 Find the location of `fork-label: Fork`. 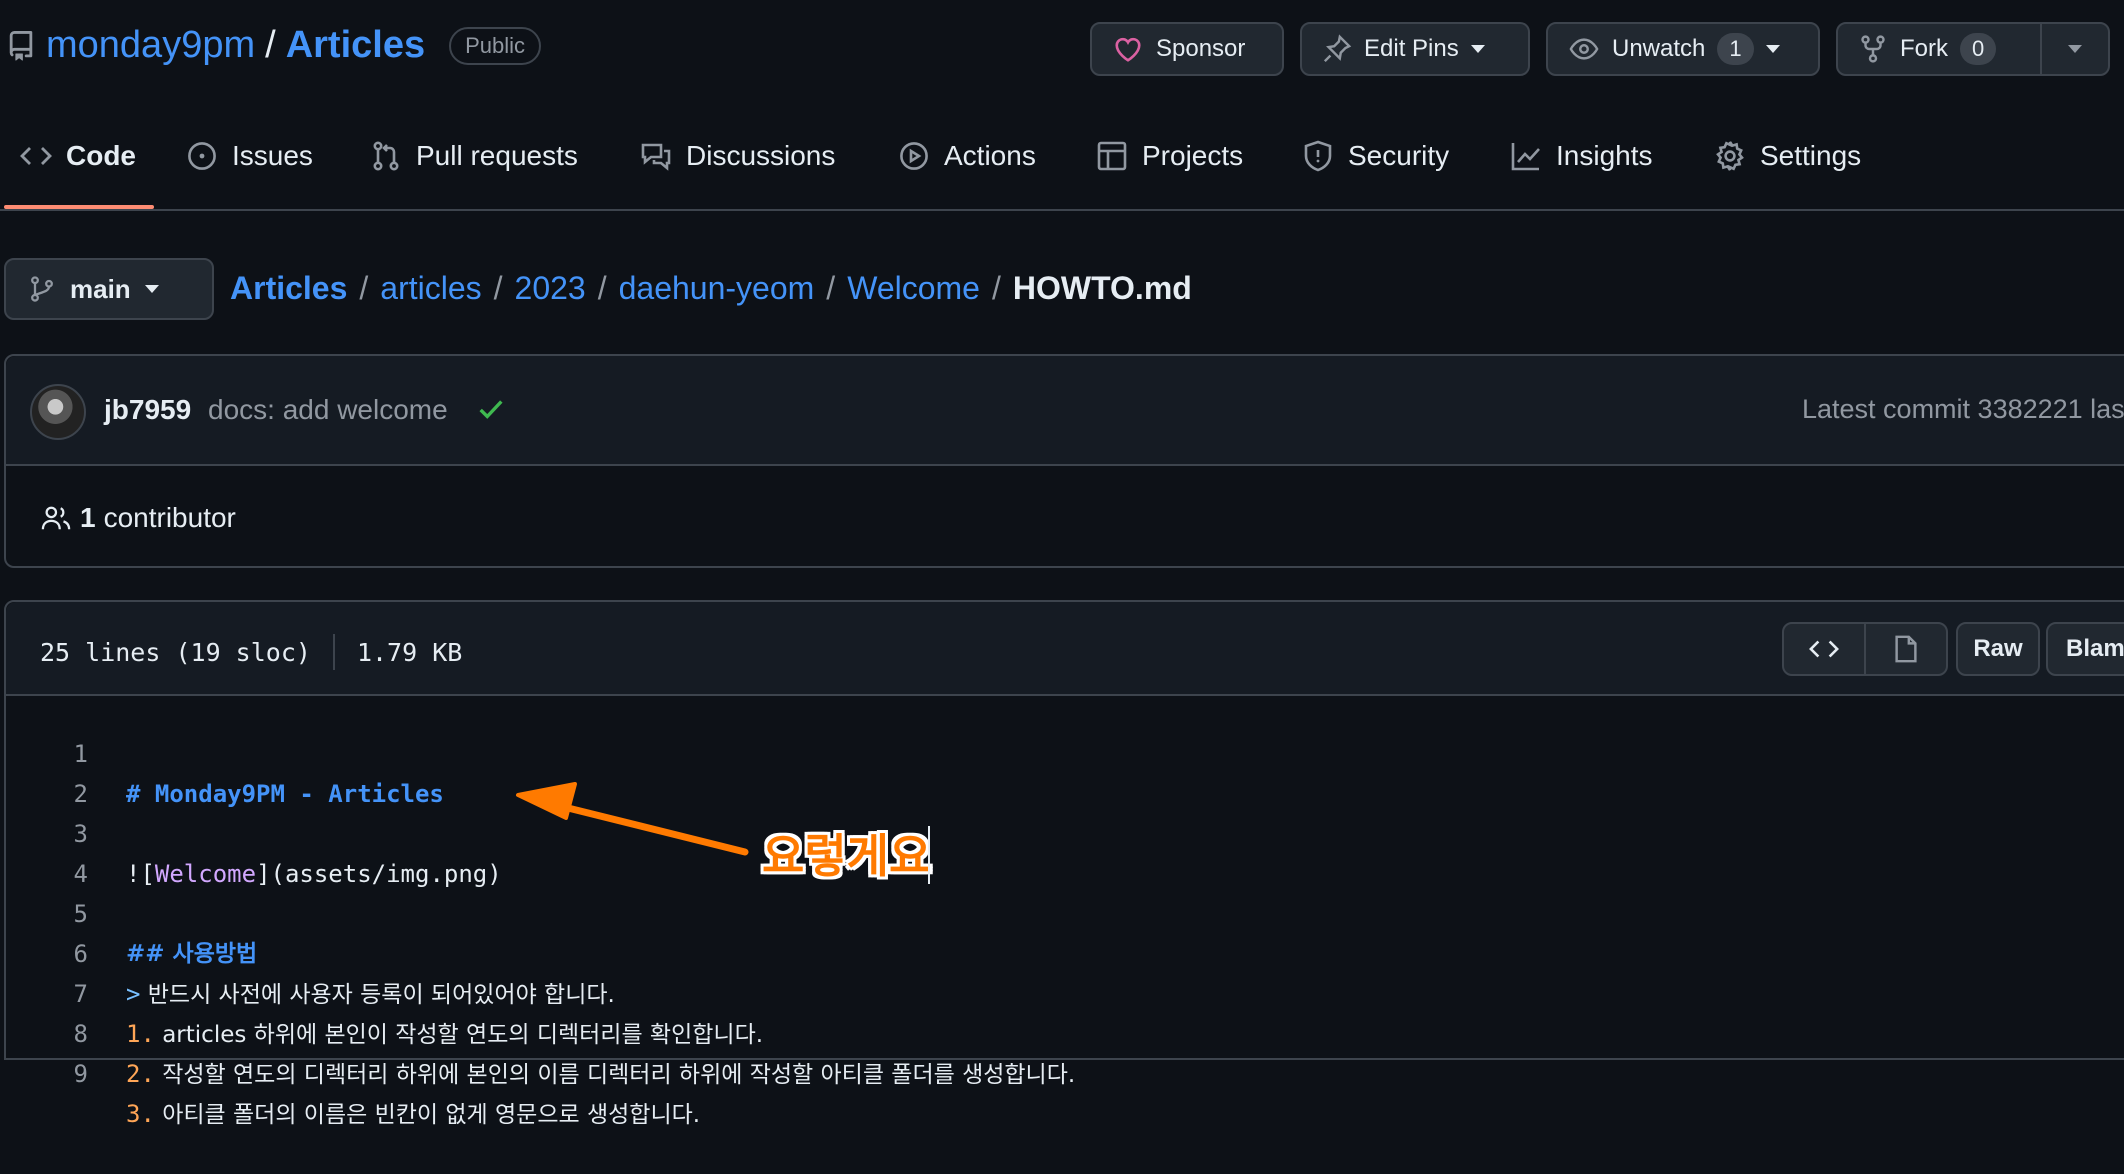

fork-label: Fork is located at coordinates (1924, 48).